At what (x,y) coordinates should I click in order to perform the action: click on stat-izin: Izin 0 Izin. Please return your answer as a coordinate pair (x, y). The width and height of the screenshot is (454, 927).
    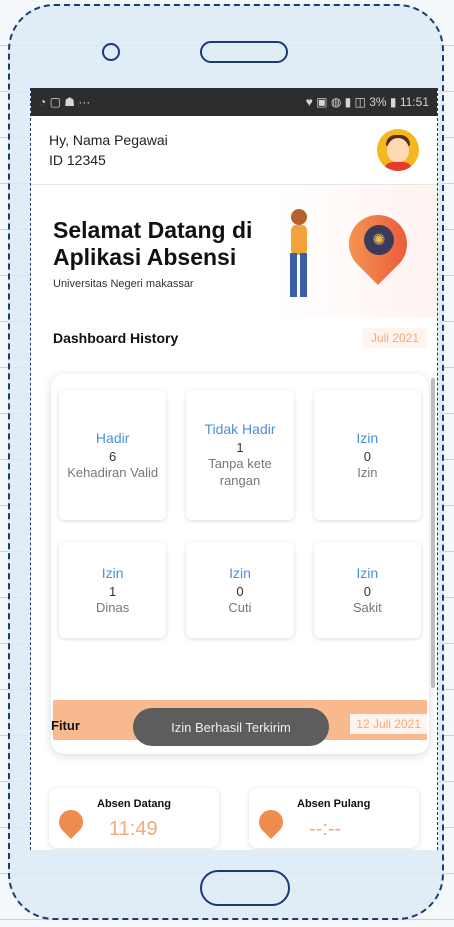
    Looking at the image, I should click on (367, 455).